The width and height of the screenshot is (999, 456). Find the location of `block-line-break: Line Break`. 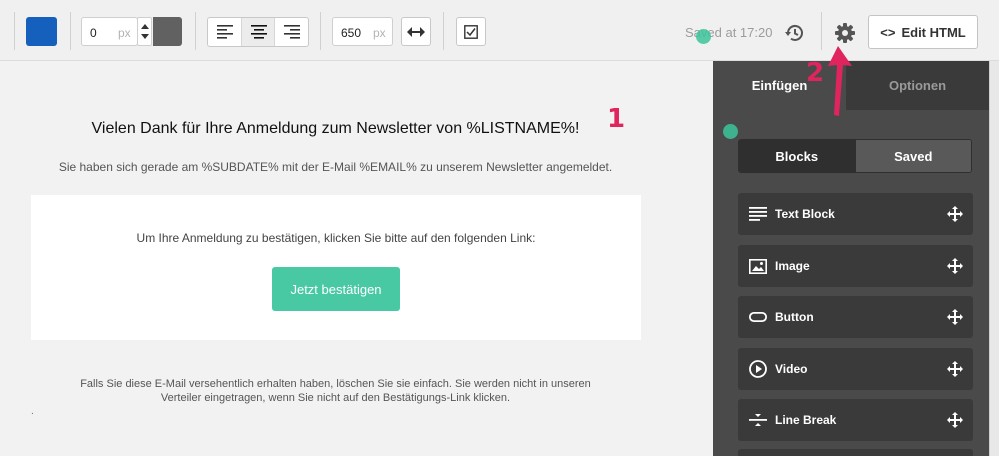

block-line-break: Line Break is located at coordinates (855, 420).